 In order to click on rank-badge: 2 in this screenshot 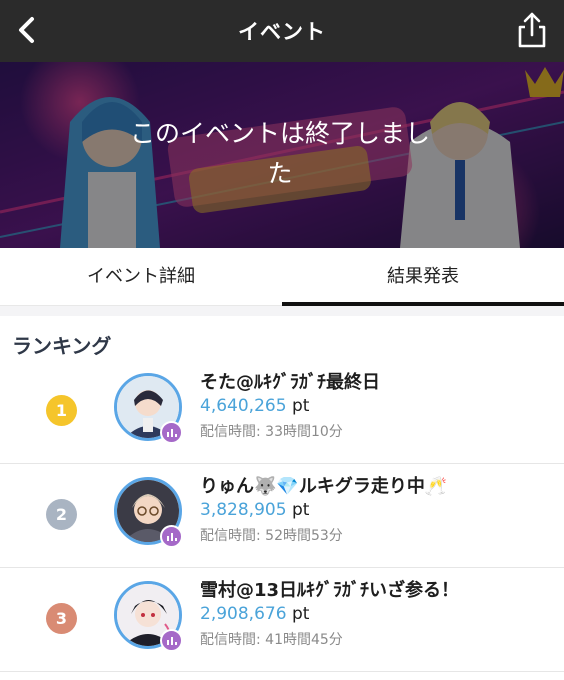, I will do `click(61, 514)`.